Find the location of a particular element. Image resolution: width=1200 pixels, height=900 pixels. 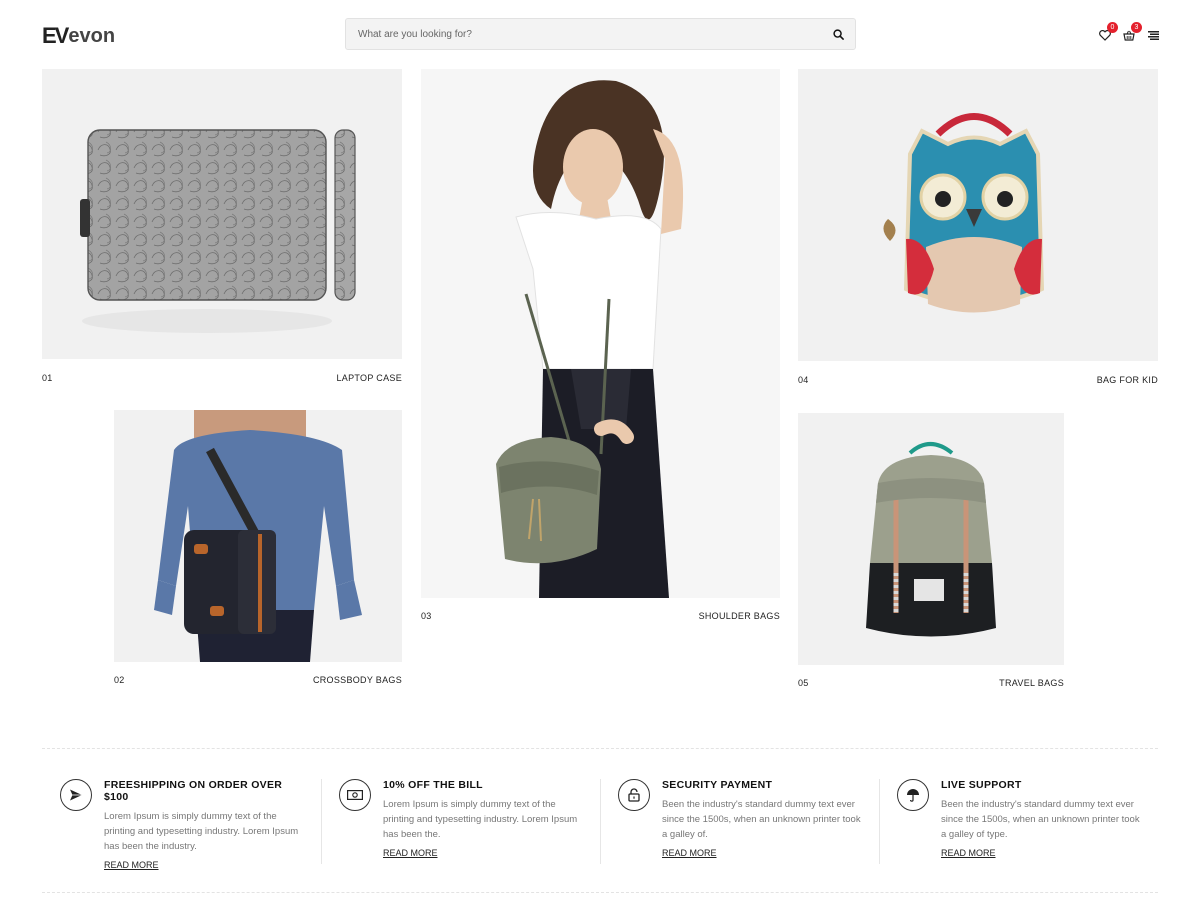

lock-icon is located at coordinates (634, 795).